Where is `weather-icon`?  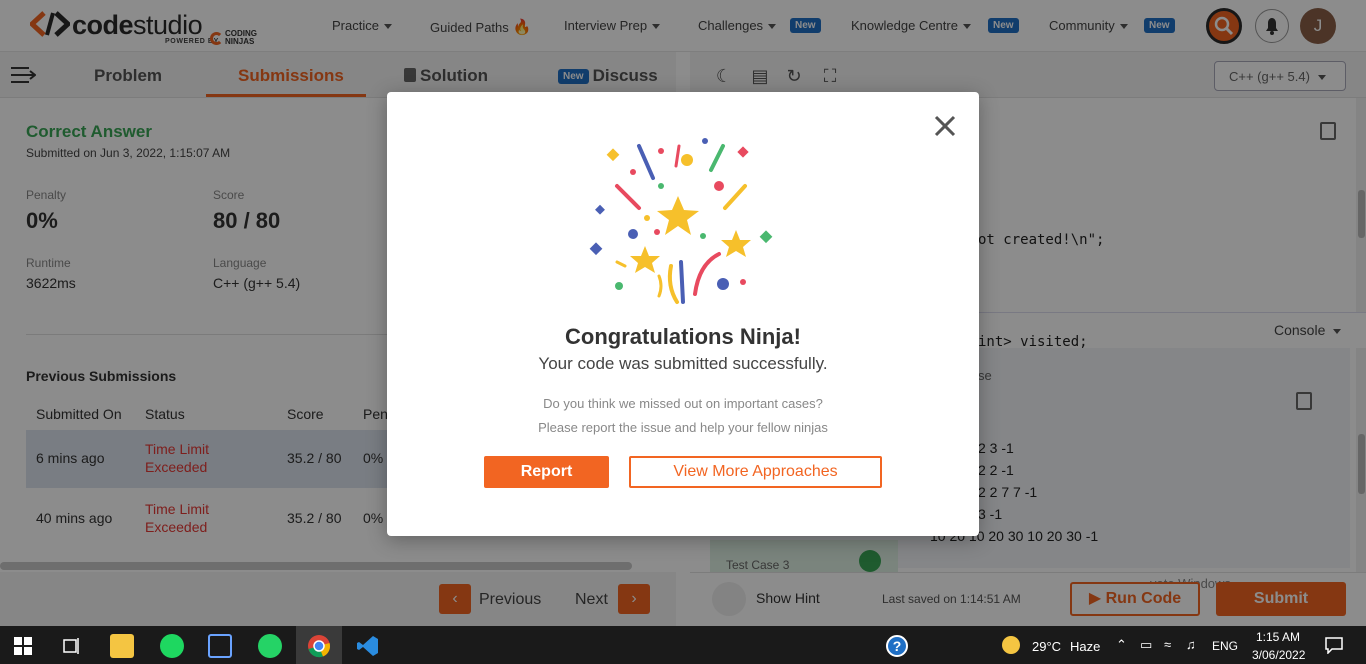
weather-icon is located at coordinates (1011, 645).